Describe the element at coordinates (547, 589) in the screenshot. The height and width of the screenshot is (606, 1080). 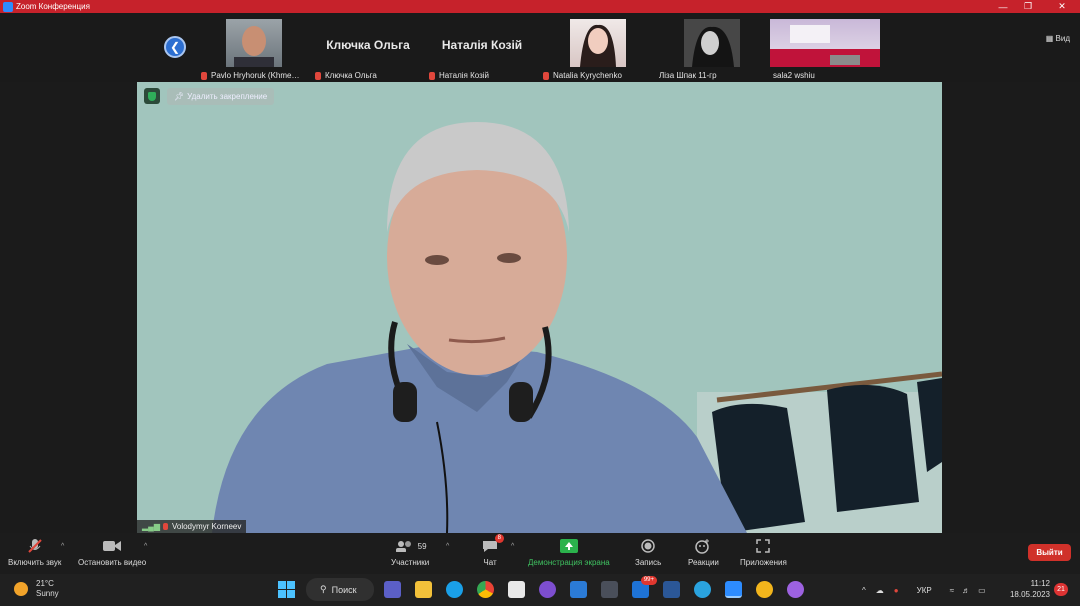
I see `viber-icon` at that location.